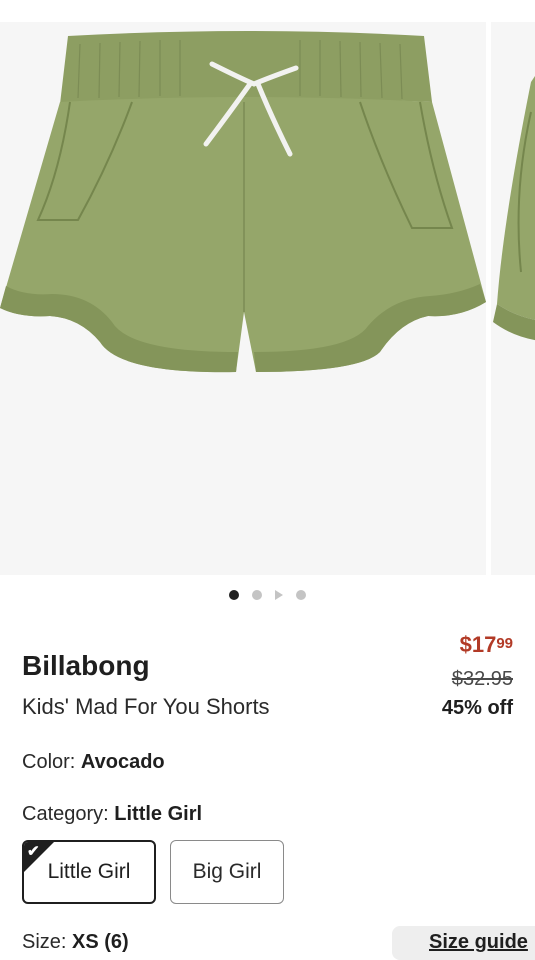 This screenshot has height=960, width=535. What do you see at coordinates (51, 762) in the screenshot?
I see `color-label: Color:` at bounding box center [51, 762].